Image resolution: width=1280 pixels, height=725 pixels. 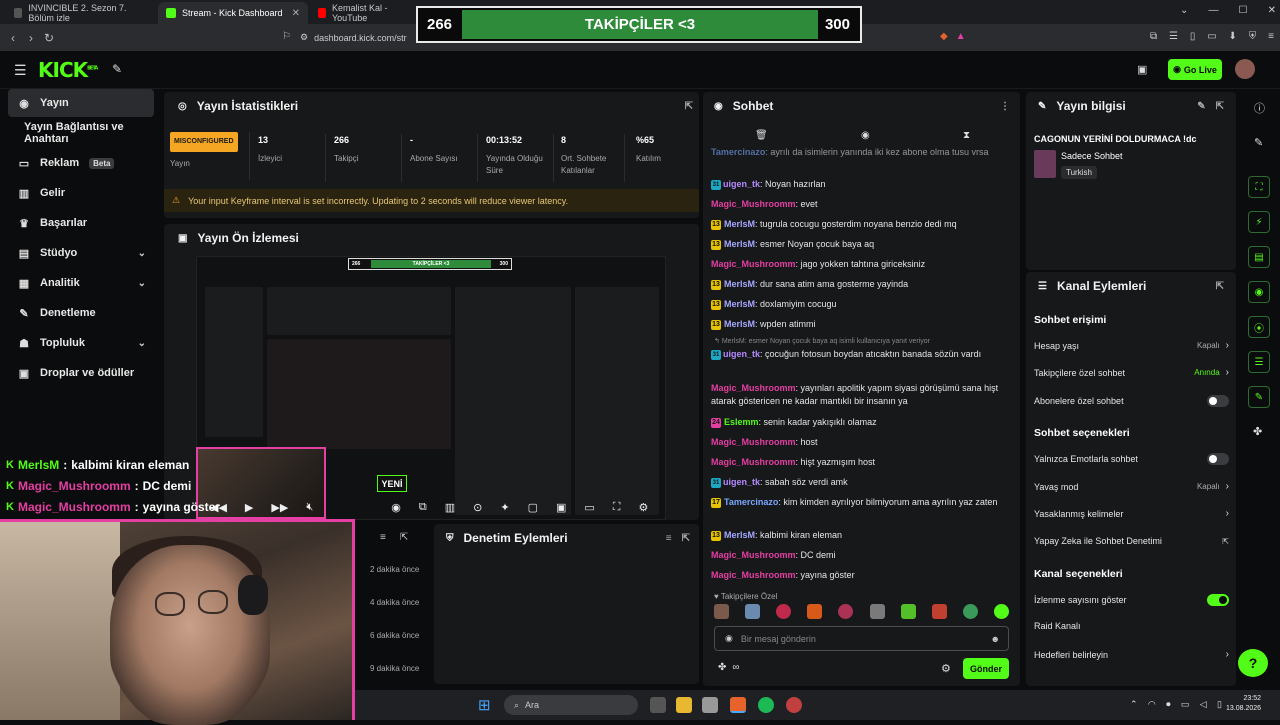 I want to click on clip-icon: ⊙, so click(x=477, y=507).